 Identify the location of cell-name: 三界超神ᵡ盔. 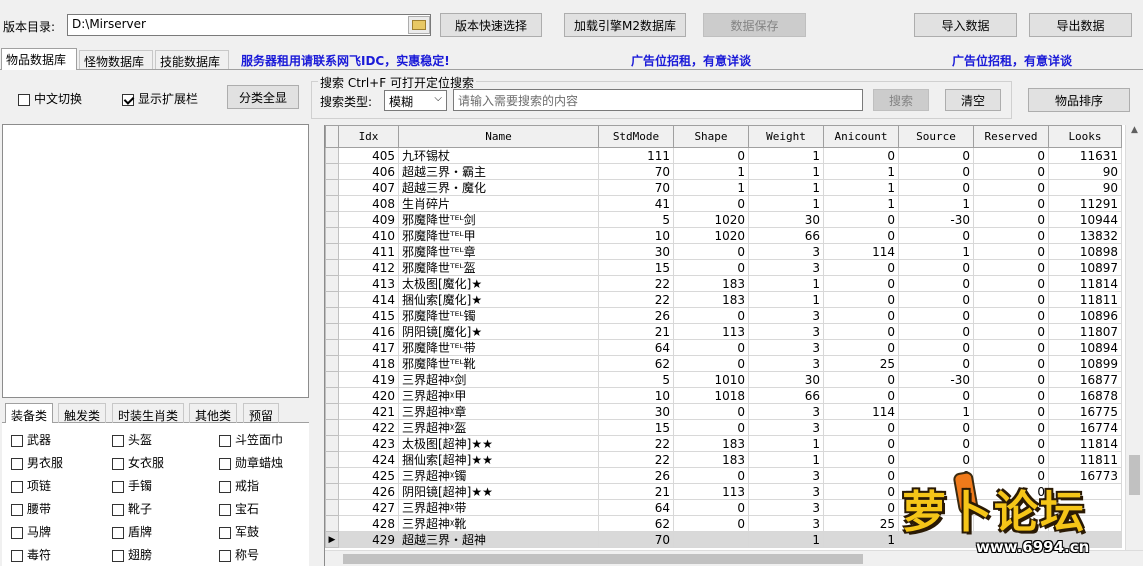
(498, 427).